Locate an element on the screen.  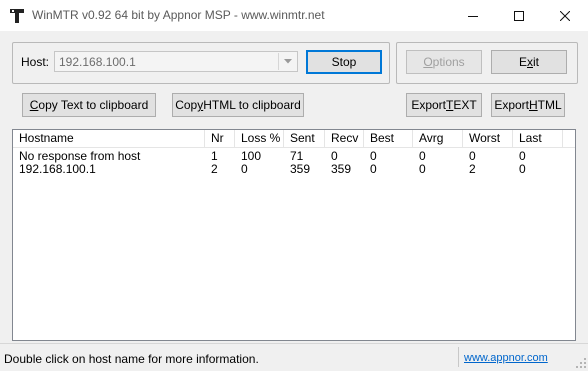
host-combobox: 192.168.100.1 is located at coordinates (176, 61).